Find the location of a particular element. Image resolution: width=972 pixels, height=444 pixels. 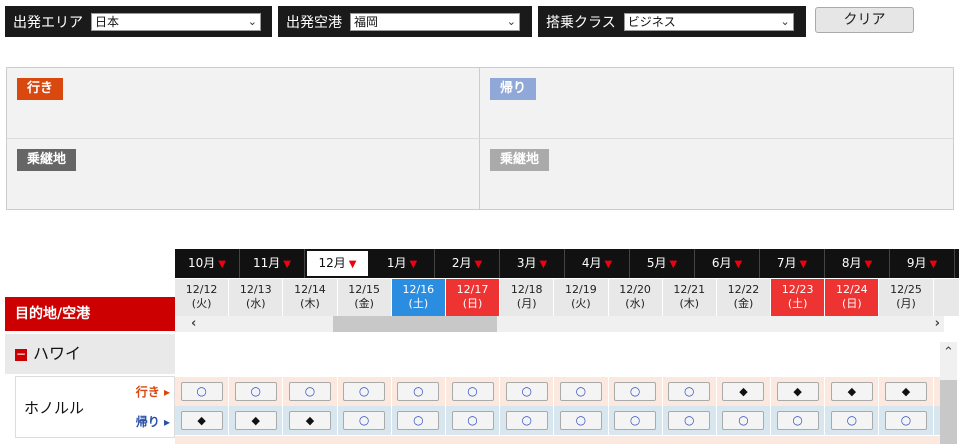

chevron-up-icon: ⌃ is located at coordinates (948, 353).